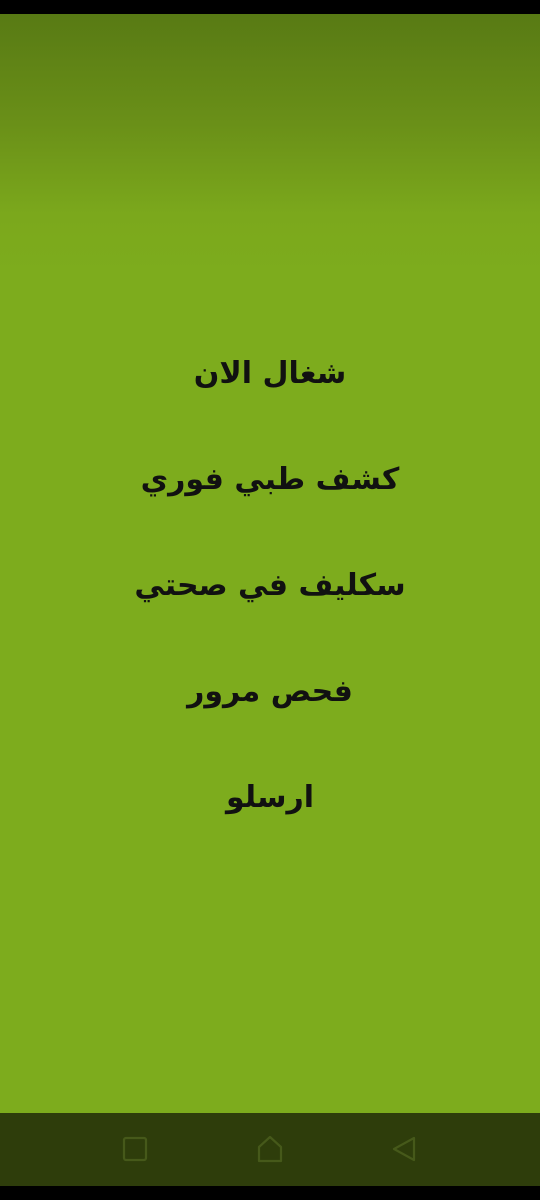 This screenshot has width=540, height=1200. I want to click on navigation-bar, so click(270, 1149).